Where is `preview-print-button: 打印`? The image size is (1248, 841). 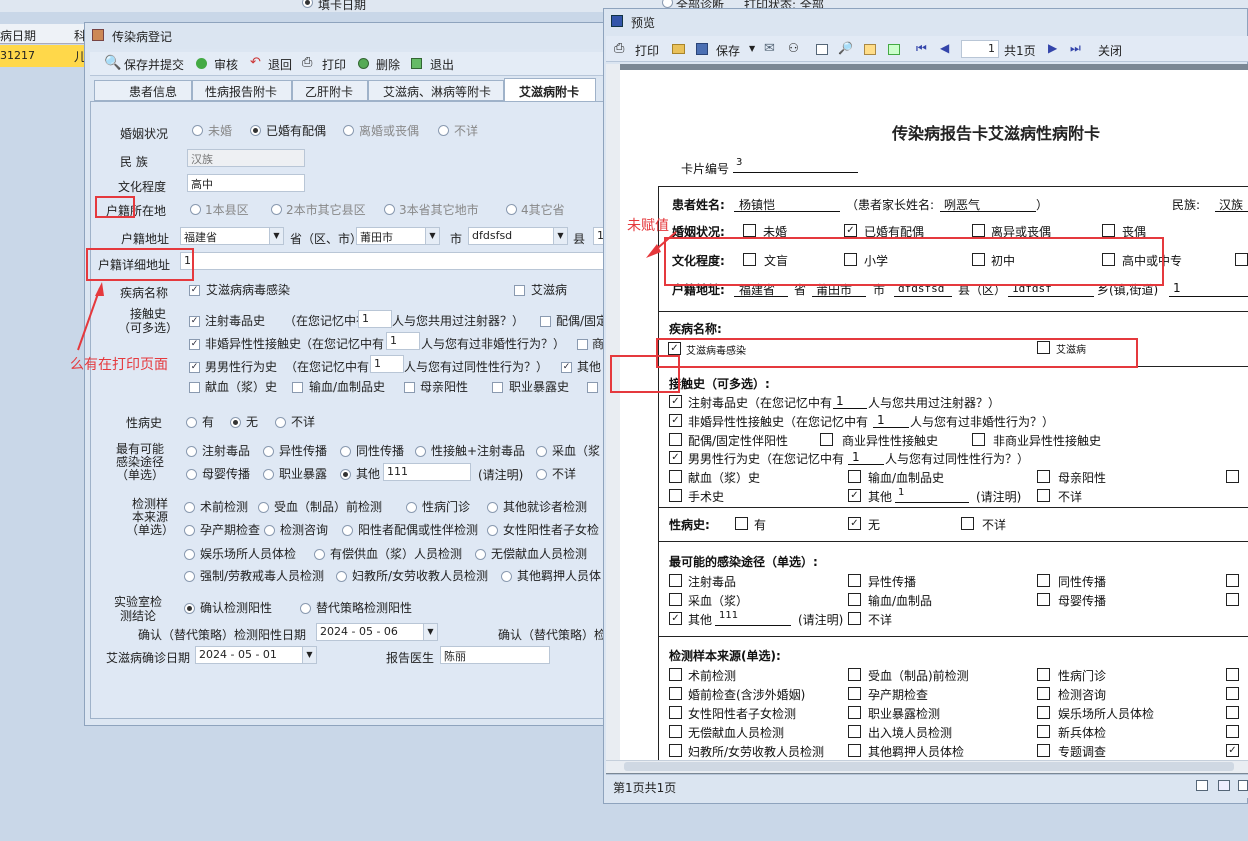
preview-print-button: 打印 is located at coordinates (647, 50).